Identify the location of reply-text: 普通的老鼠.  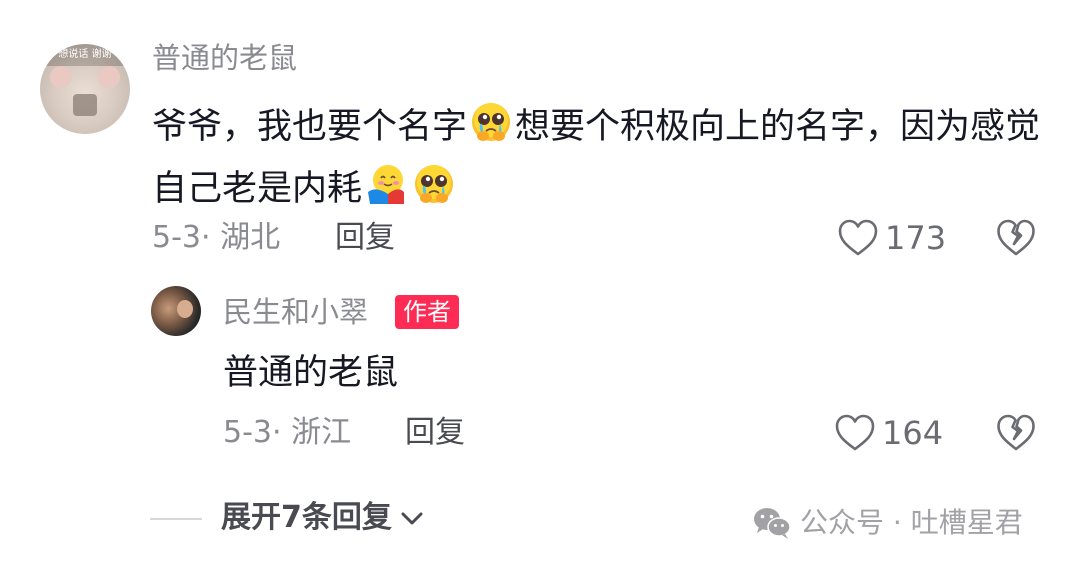
(311, 373).